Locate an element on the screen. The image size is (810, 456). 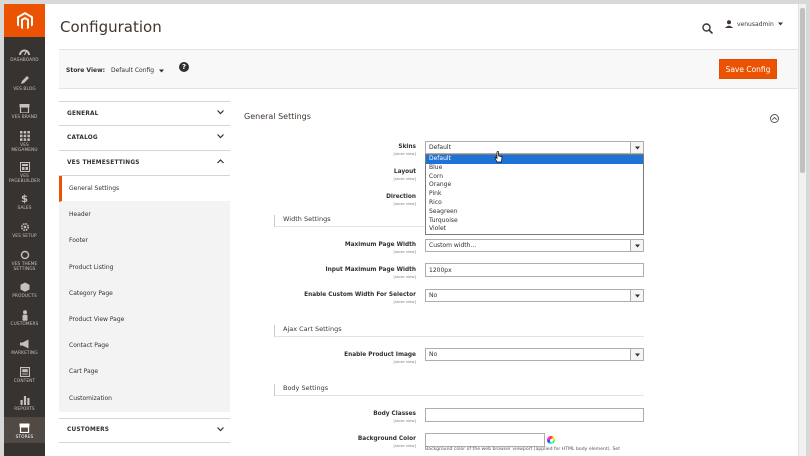
tab-item-footer: Footer is located at coordinates (144, 241).